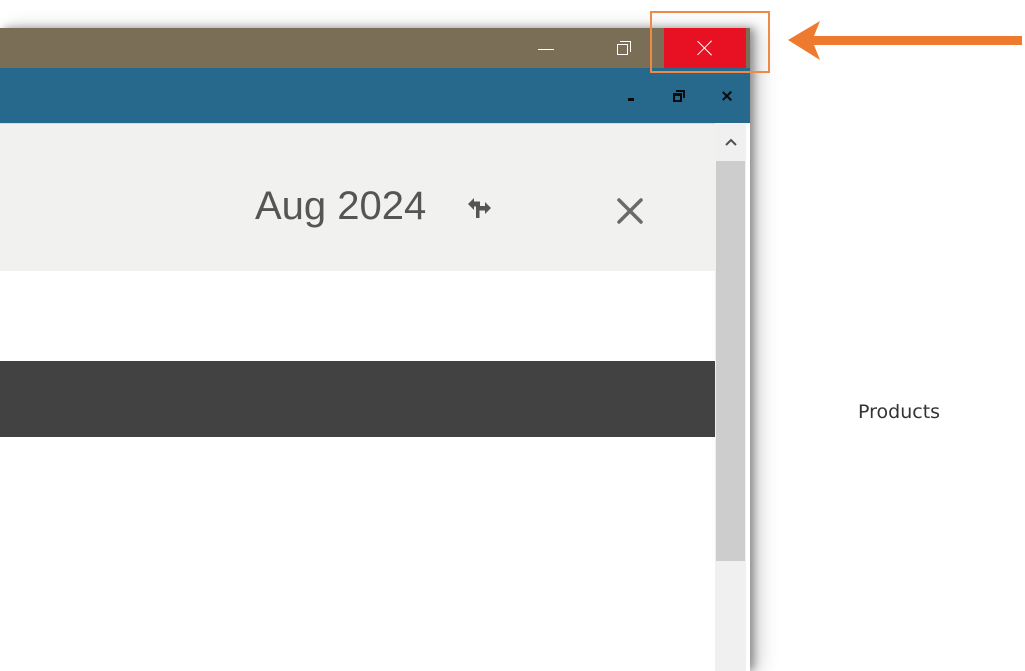 This screenshot has width=1025, height=671. I want to click on close-button-highlight, so click(710, 42).